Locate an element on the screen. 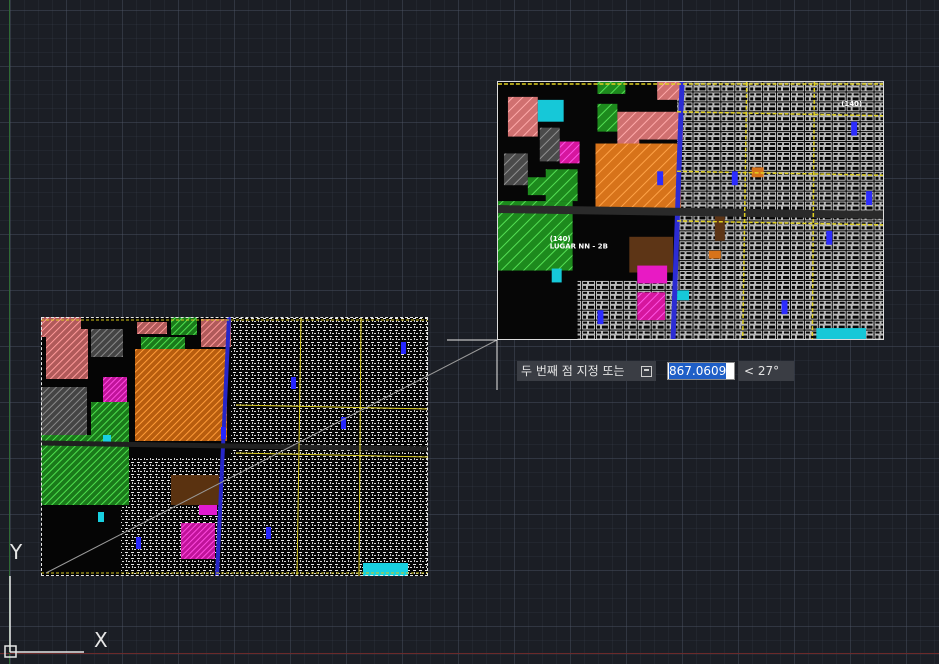 The width and height of the screenshot is (939, 664). angle-value: < 27° is located at coordinates (762, 371).